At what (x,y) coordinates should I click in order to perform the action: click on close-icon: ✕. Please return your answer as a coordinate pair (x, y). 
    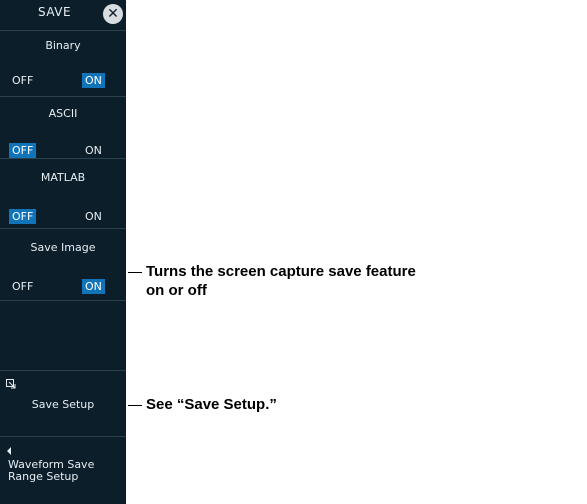
    Looking at the image, I should click on (113, 14).